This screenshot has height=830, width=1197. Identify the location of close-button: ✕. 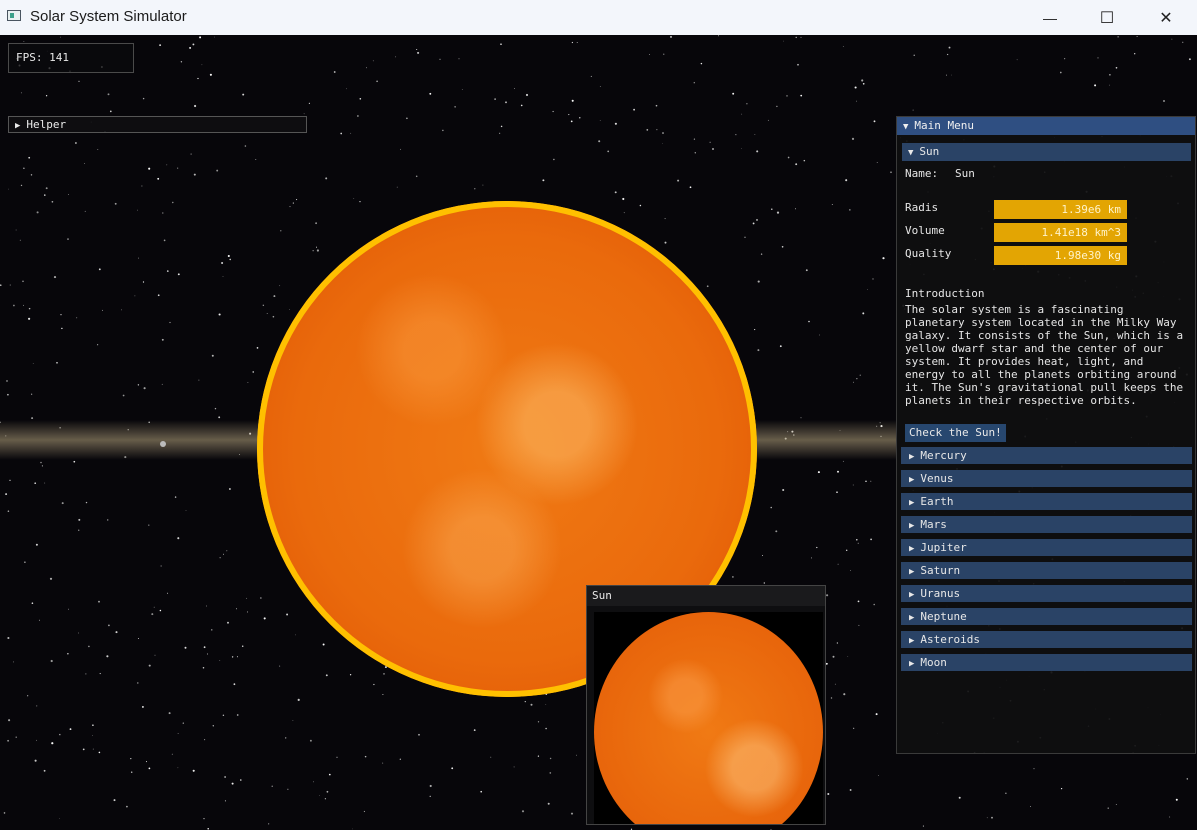
(1166, 17).